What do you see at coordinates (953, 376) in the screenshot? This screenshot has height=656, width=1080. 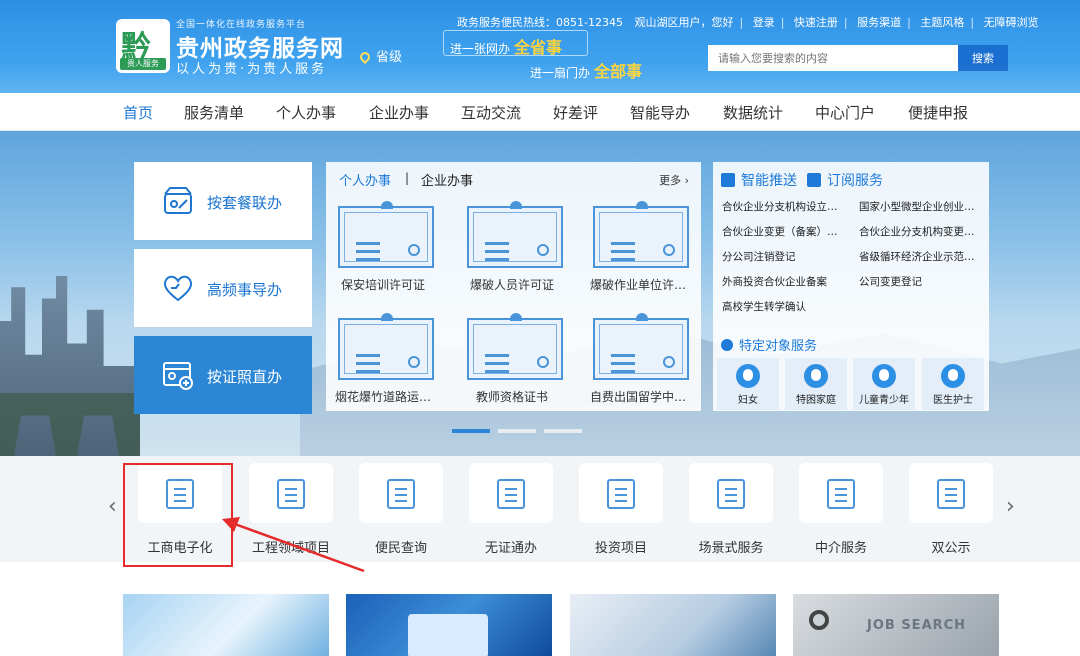 I see `nurse-icon` at bounding box center [953, 376].